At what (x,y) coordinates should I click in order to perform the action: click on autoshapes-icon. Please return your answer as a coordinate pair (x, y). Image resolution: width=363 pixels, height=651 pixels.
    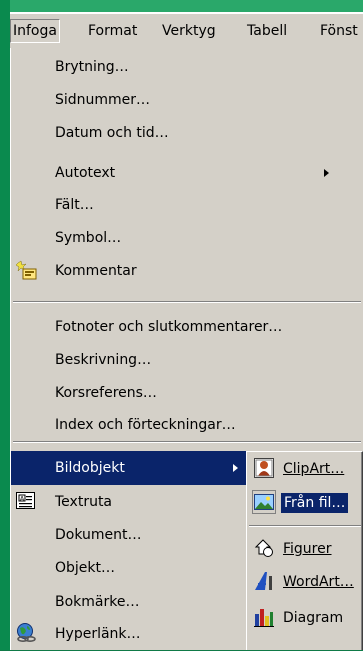
    Looking at the image, I should click on (264, 548).